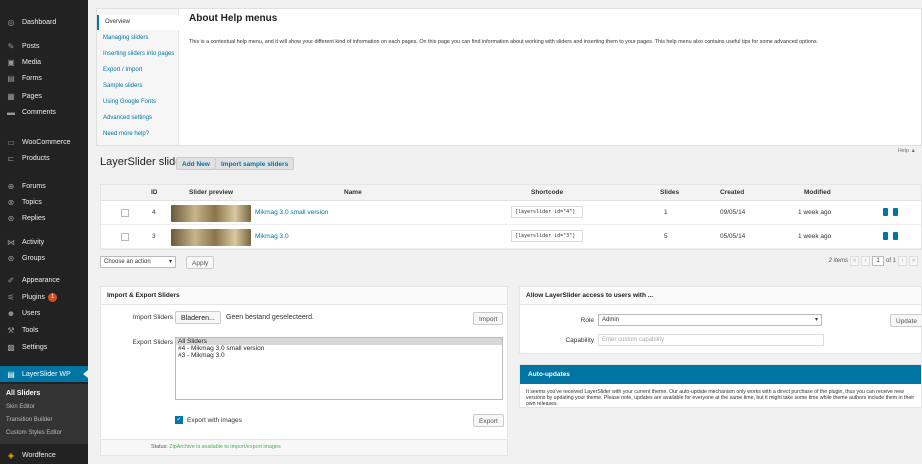 Image resolution: width=922 pixels, height=464 pixels. I want to click on col-created: Created, so click(732, 192).